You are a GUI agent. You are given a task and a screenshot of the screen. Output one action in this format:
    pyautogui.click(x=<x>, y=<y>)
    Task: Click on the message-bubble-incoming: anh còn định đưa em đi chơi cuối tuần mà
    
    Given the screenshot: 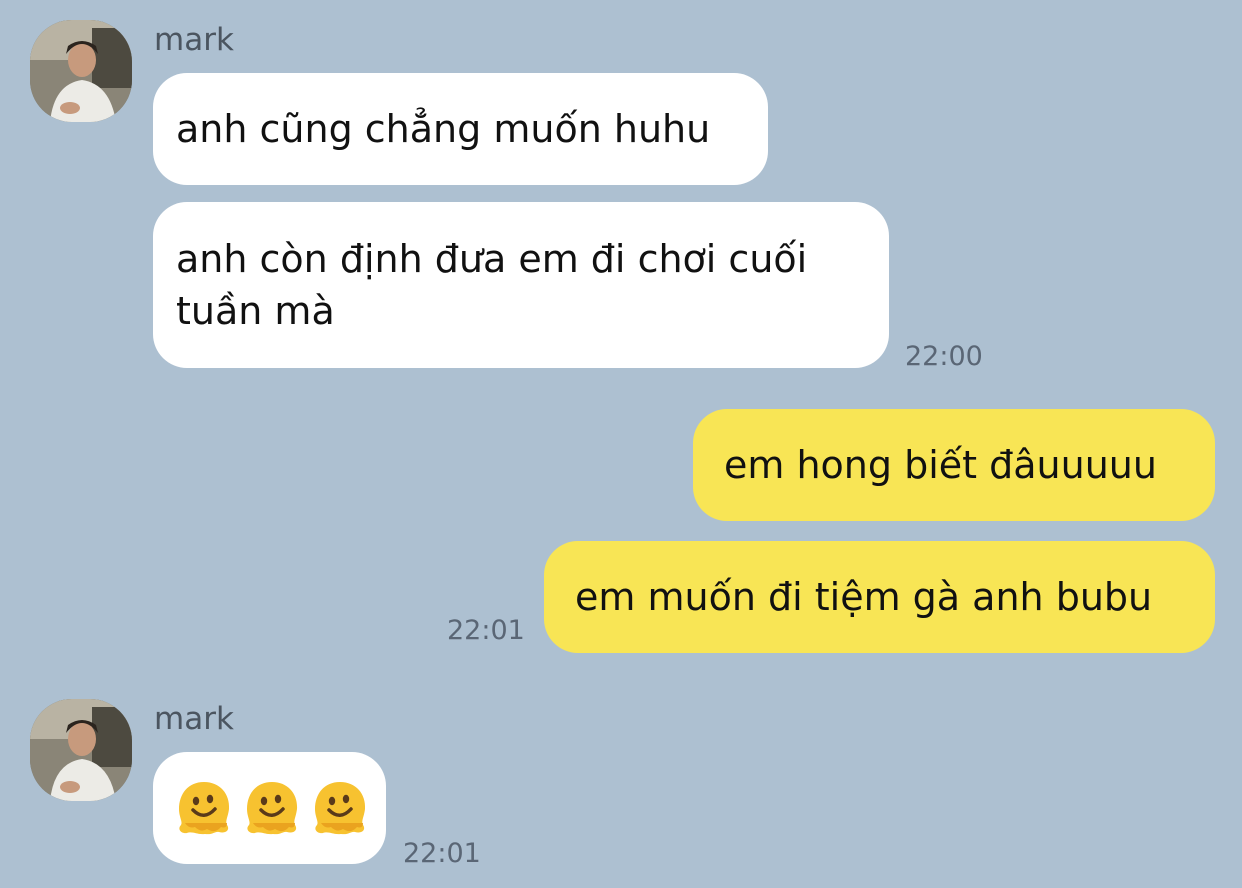 What is the action you would take?
    pyautogui.click(x=521, y=285)
    